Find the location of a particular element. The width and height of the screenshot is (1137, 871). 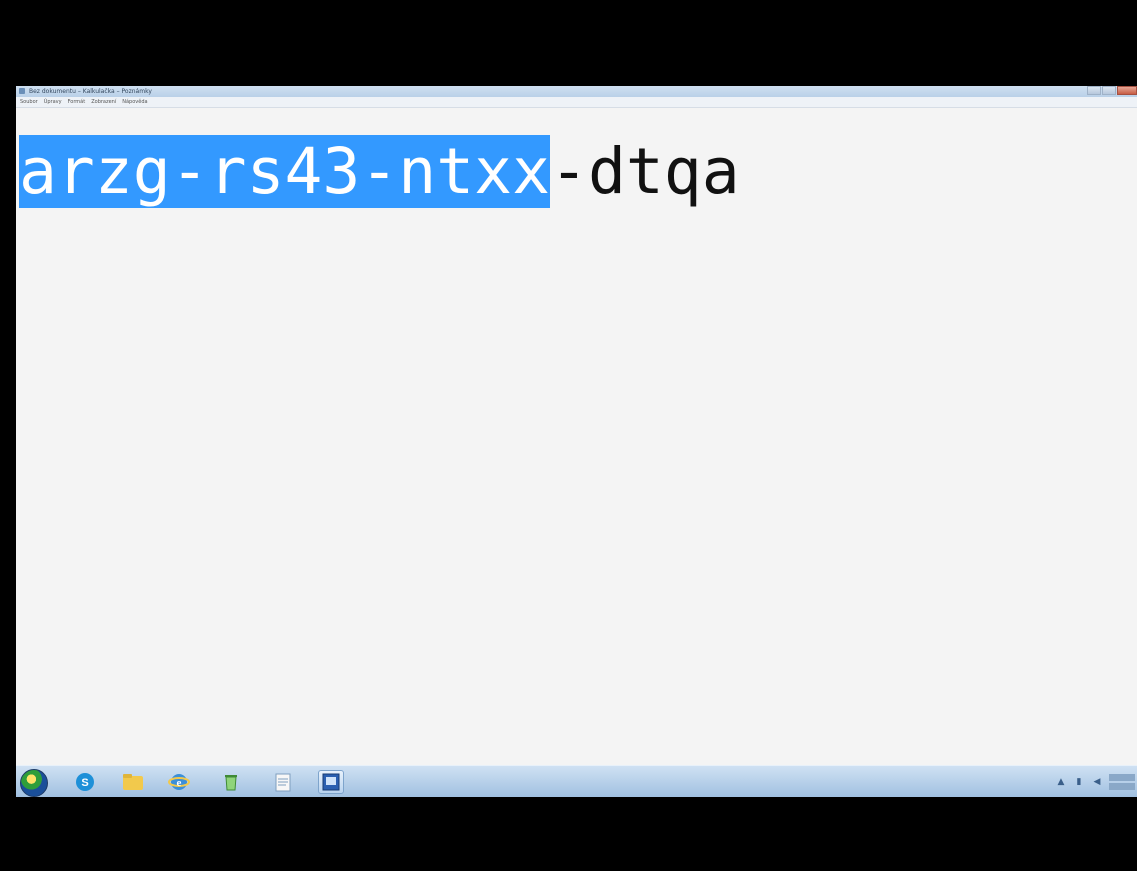

windows-start-icon is located at coordinates (34, 783).